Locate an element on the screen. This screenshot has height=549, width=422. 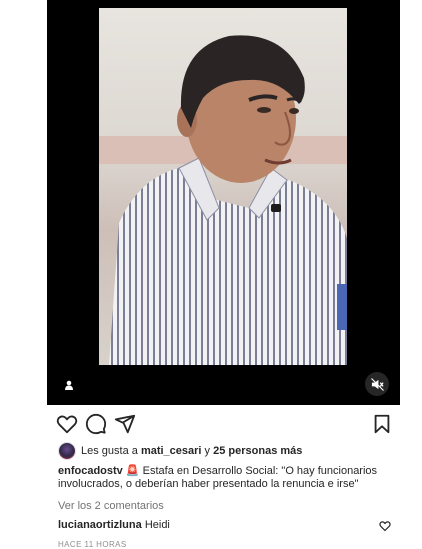
siren-emoji: 🚨 is located at coordinates (132, 471).